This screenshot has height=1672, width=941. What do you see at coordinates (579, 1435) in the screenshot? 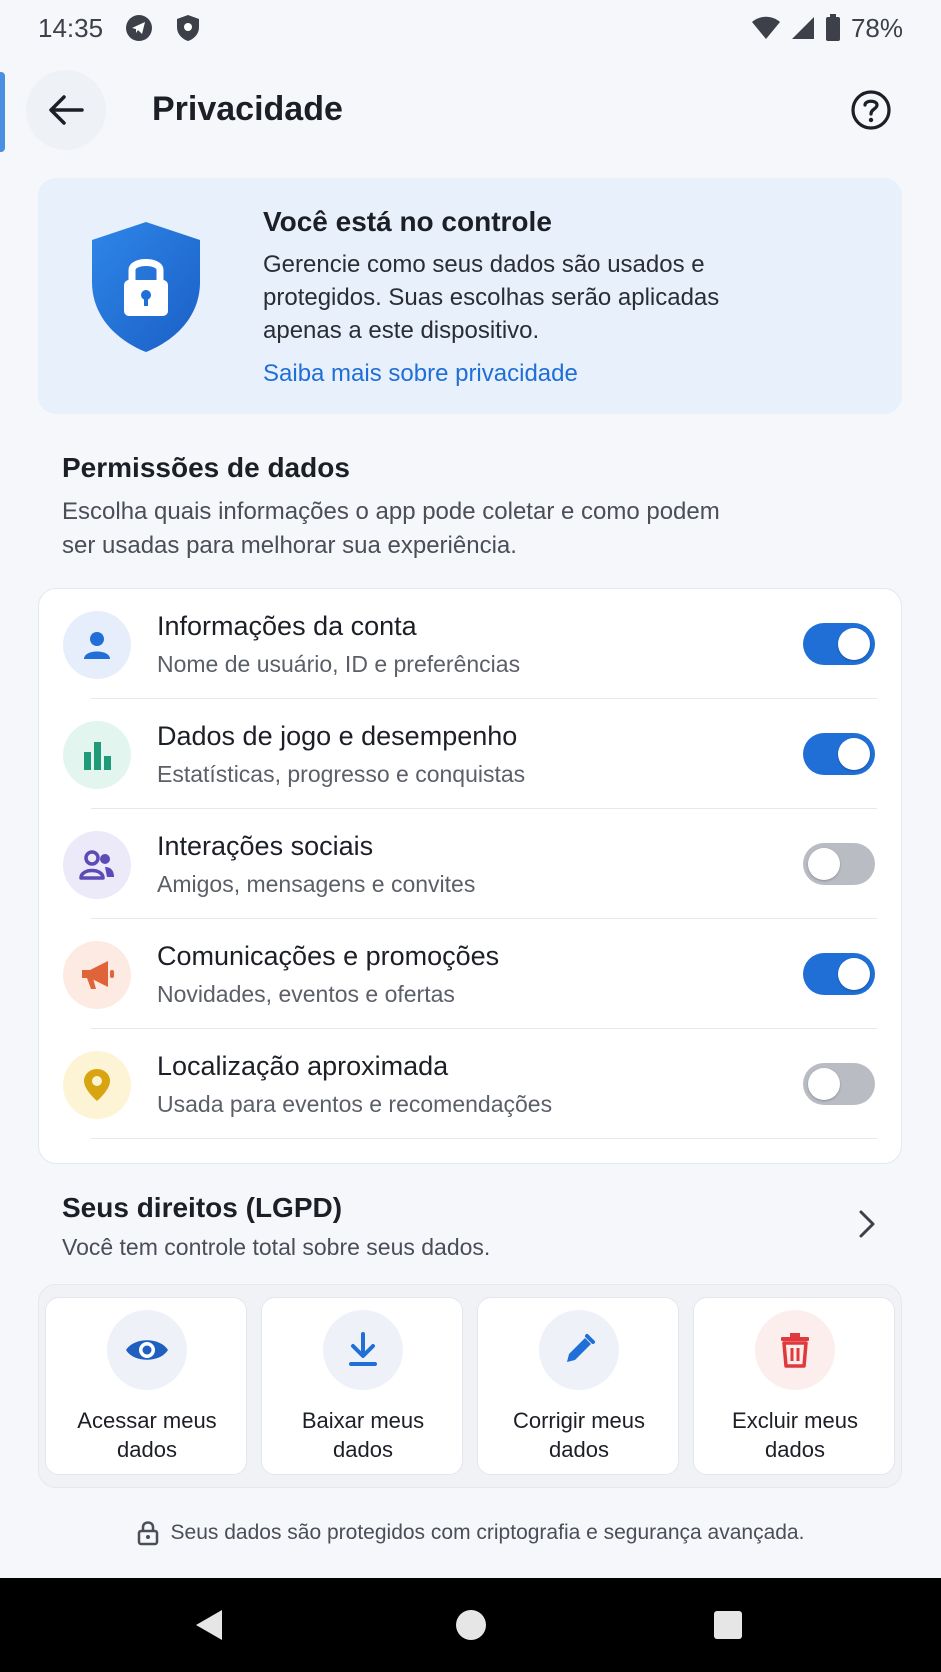
I see `action-label: Corrigir meus dados` at bounding box center [579, 1435].